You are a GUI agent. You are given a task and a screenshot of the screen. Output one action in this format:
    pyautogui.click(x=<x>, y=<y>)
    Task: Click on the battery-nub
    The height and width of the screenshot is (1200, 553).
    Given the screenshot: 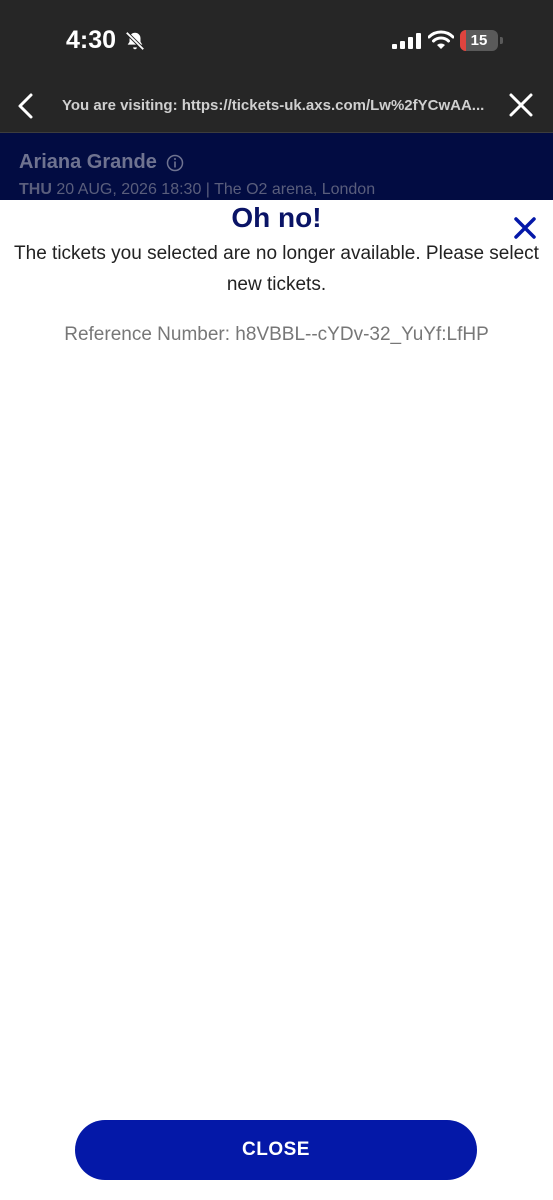 What is the action you would take?
    pyautogui.click(x=501, y=40)
    